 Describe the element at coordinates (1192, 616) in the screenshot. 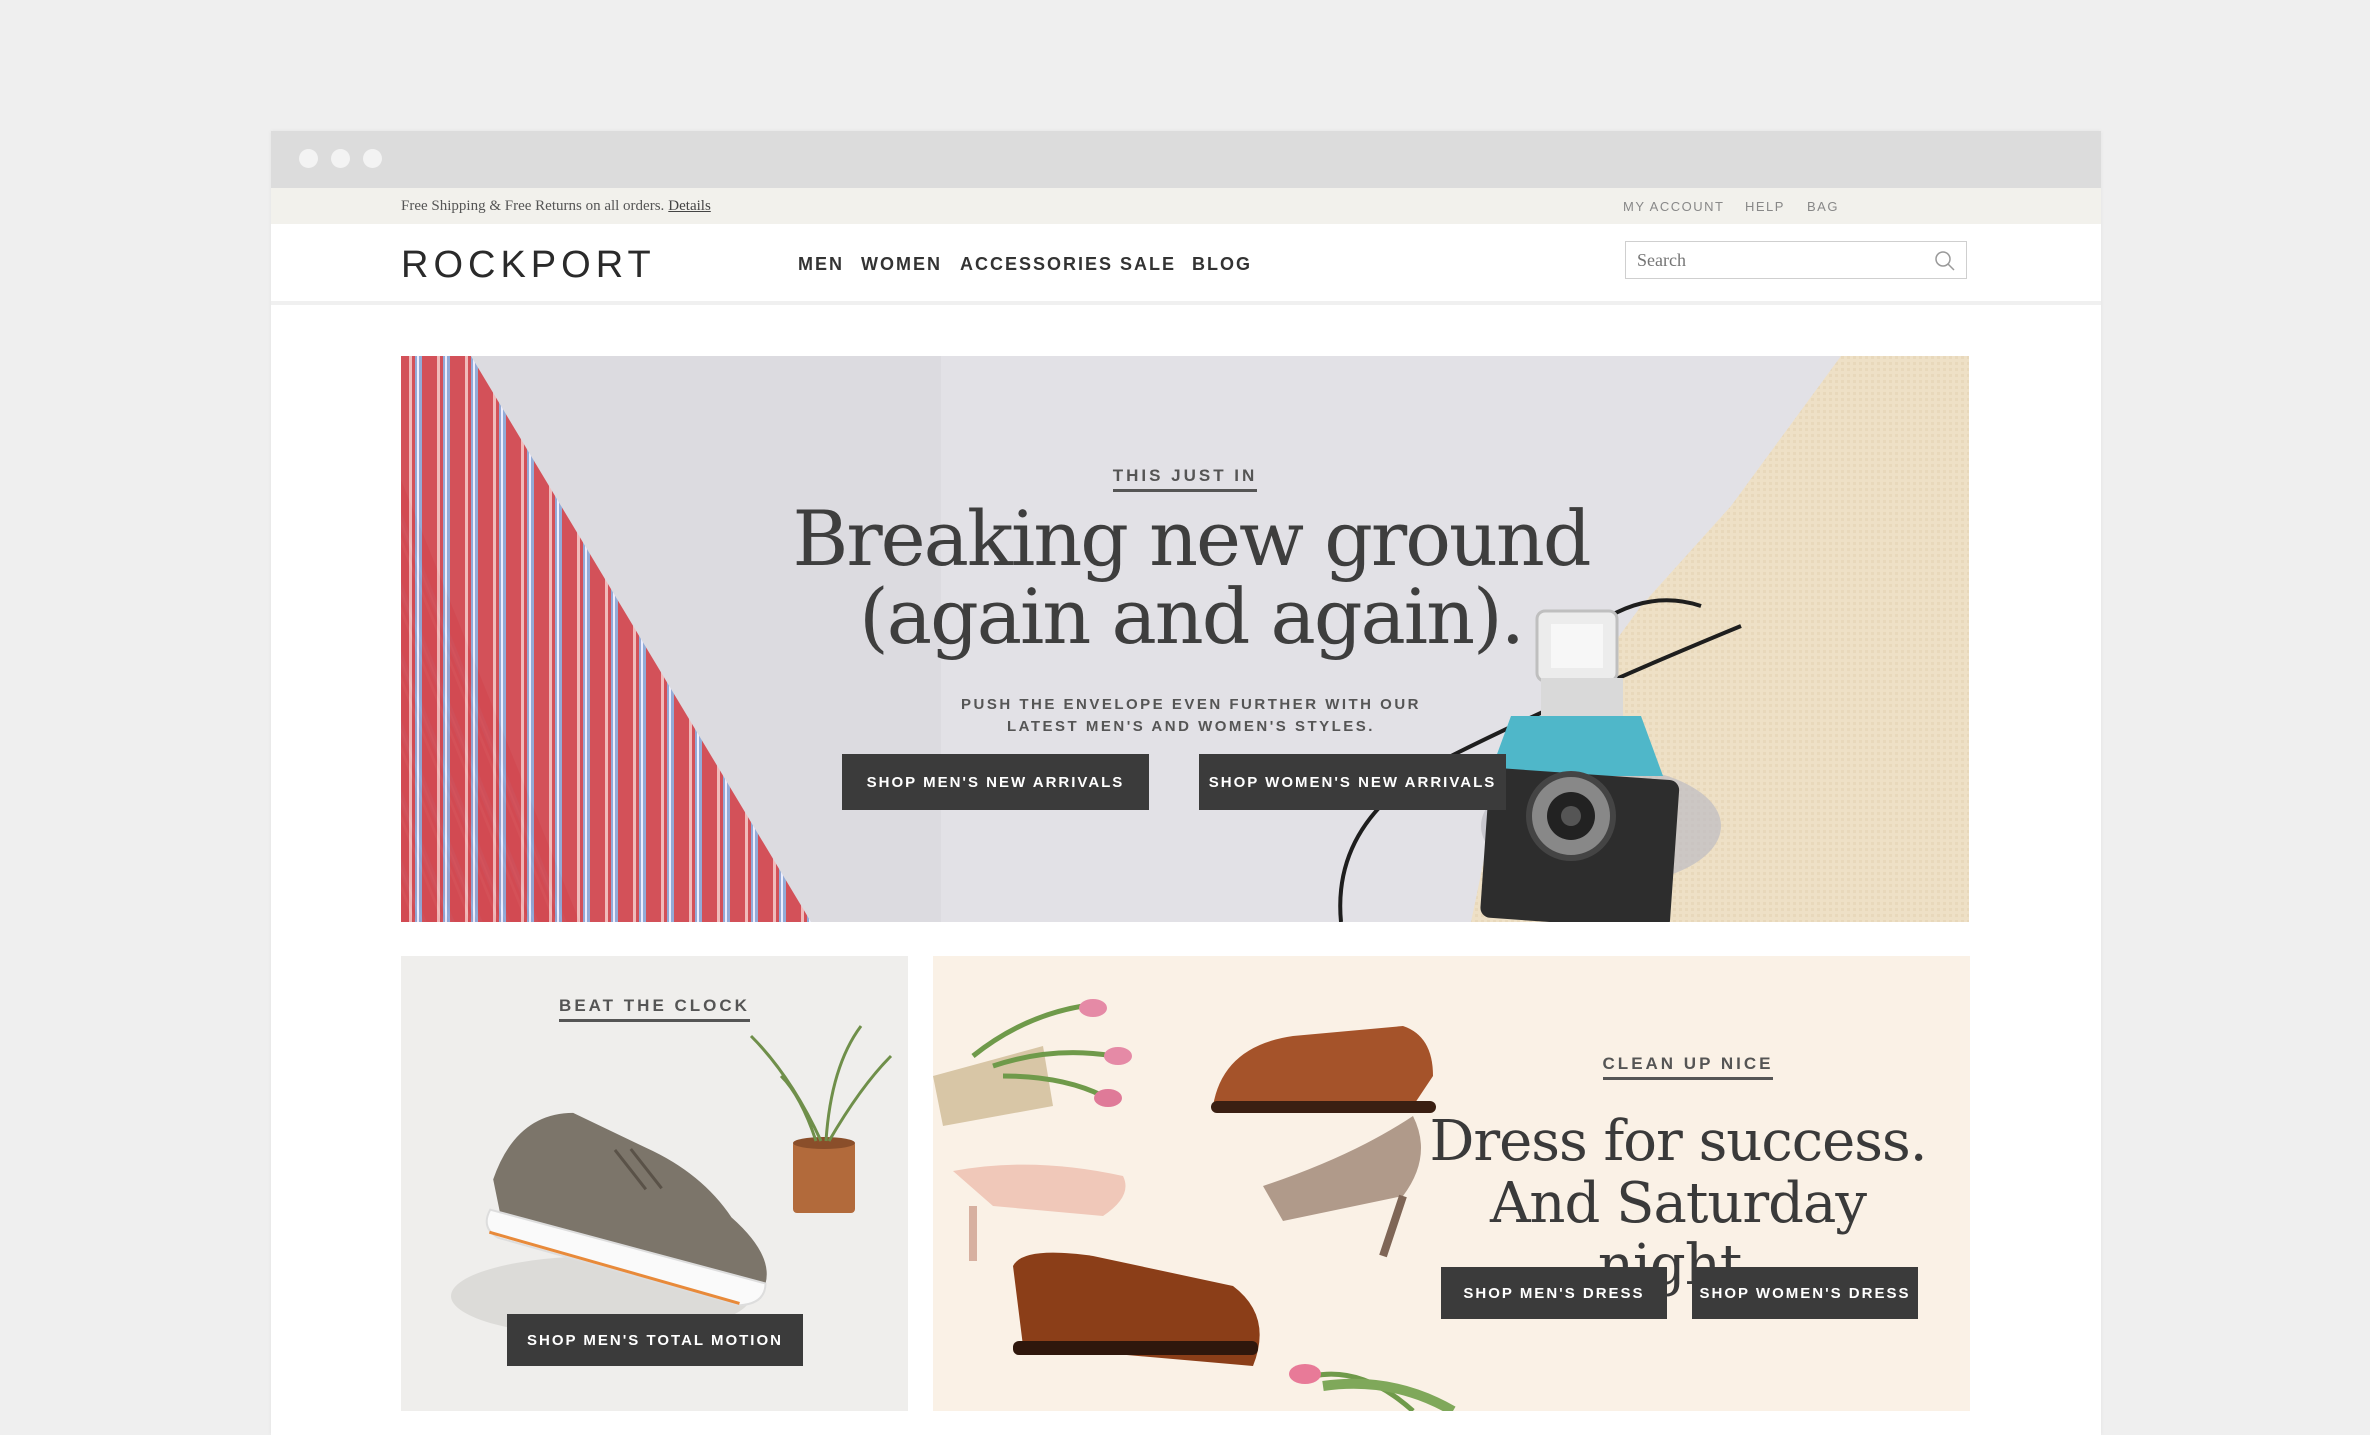

I see `hero-title-line2: (again and again).` at that location.